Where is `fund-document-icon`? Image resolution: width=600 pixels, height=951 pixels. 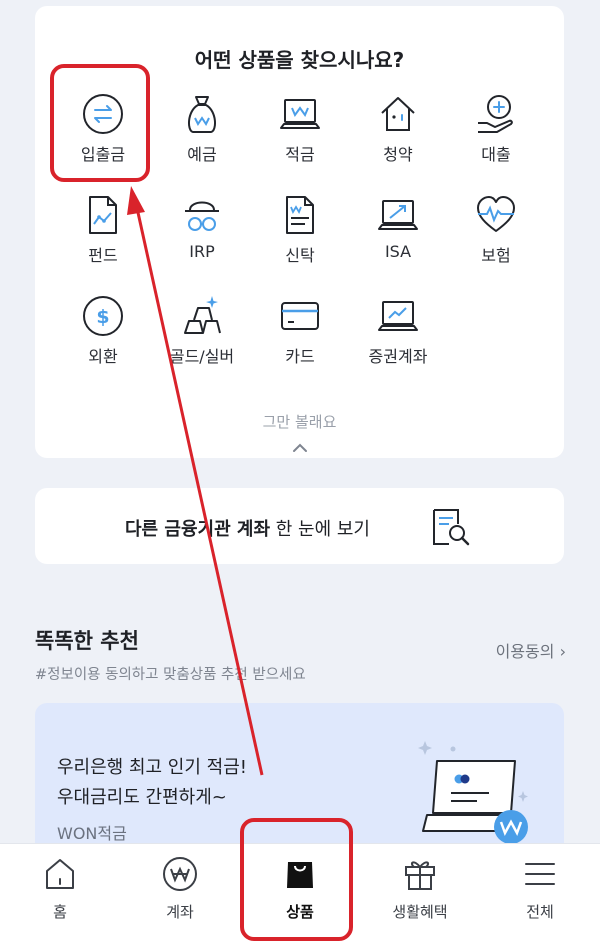 fund-document-icon is located at coordinates (103, 215).